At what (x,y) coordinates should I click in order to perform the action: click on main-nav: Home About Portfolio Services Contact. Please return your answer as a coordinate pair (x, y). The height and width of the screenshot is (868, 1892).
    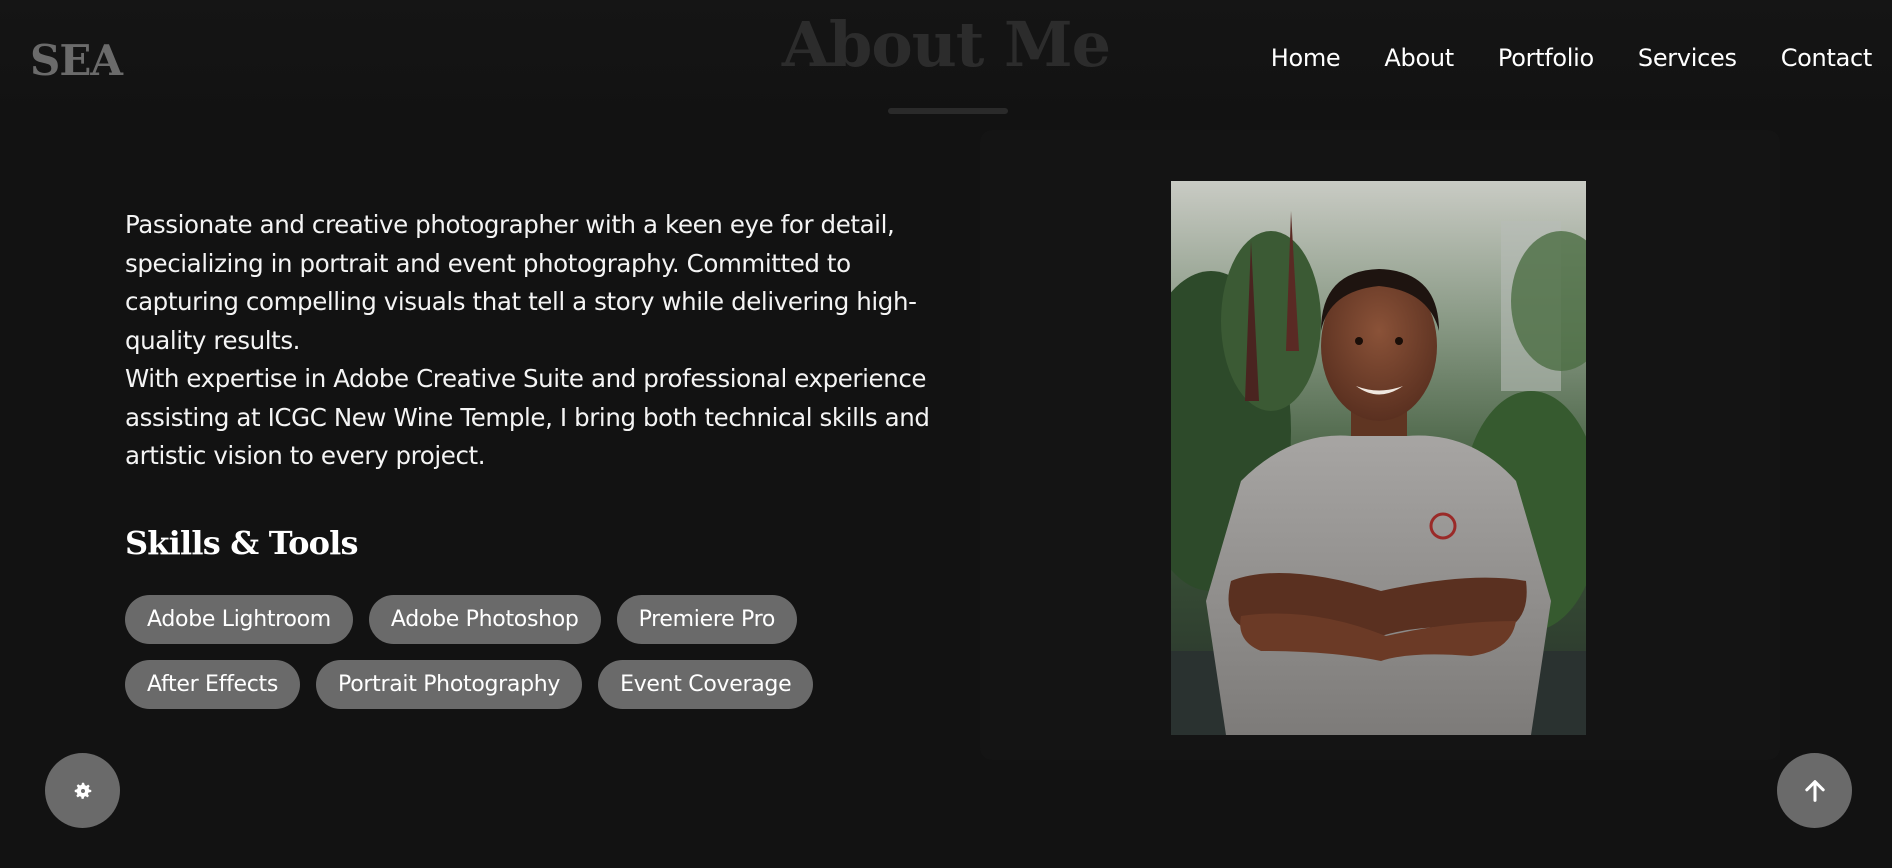
    Looking at the image, I should click on (1572, 58).